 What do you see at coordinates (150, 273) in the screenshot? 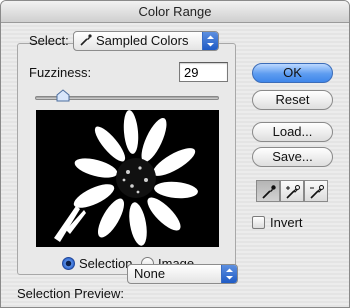
I see `selection-preview-value: None` at bounding box center [150, 273].